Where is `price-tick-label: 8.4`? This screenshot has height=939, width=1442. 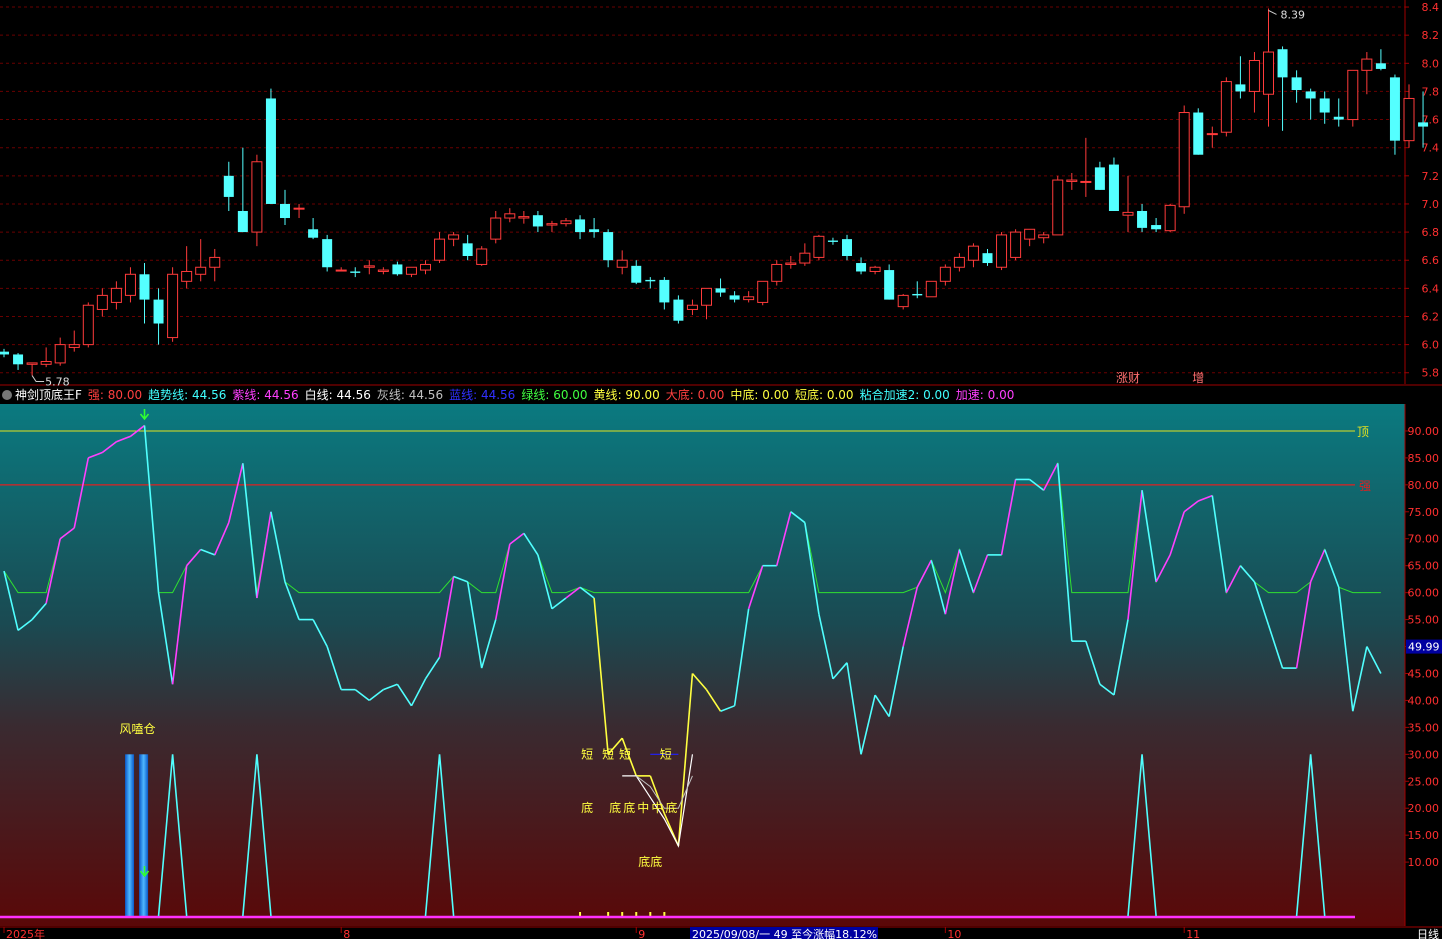 price-tick-label: 8.4 is located at coordinates (1431, 7).